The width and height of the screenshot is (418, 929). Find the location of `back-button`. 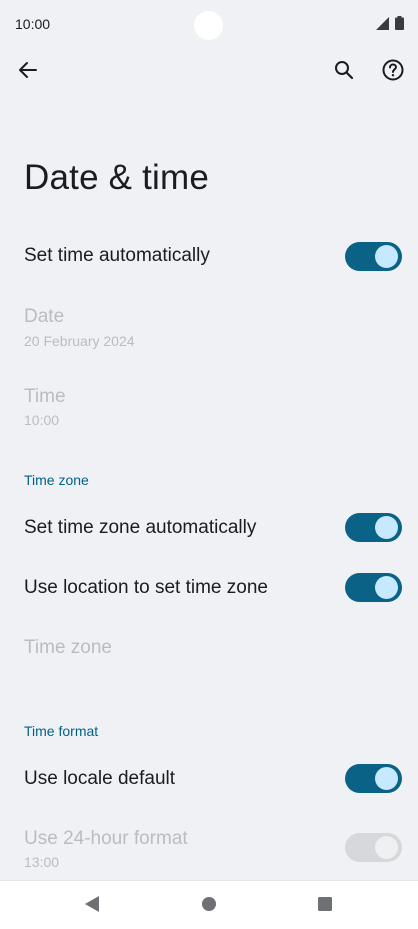

back-button is located at coordinates (28, 72).